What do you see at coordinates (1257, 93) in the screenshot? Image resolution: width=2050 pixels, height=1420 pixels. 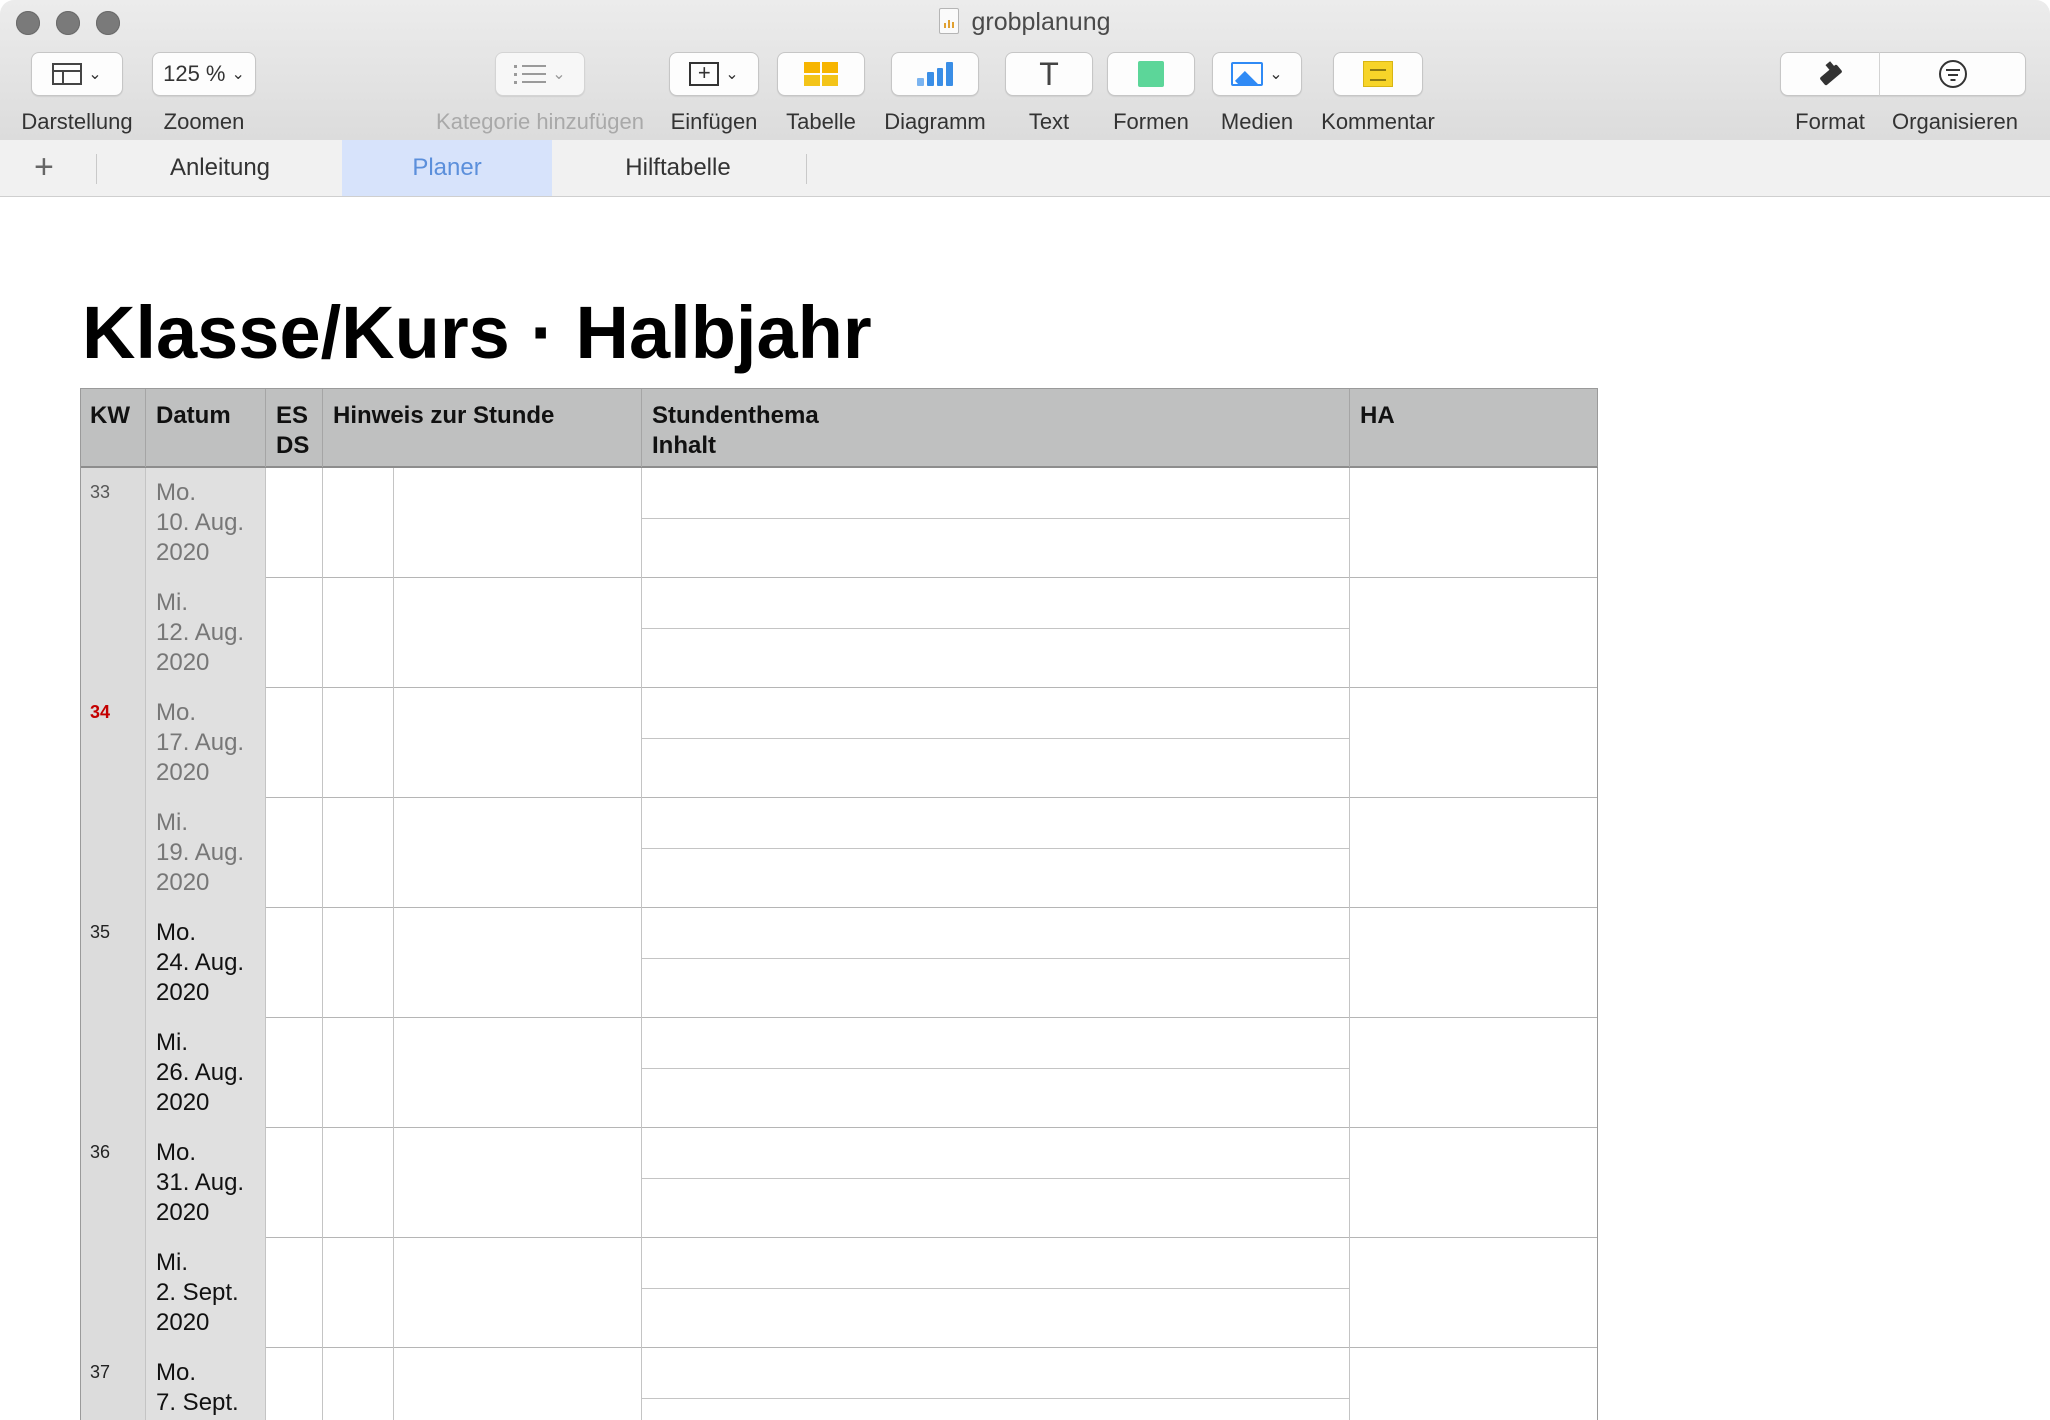 I see `media-menu-button: ⌄ Medien` at bounding box center [1257, 93].